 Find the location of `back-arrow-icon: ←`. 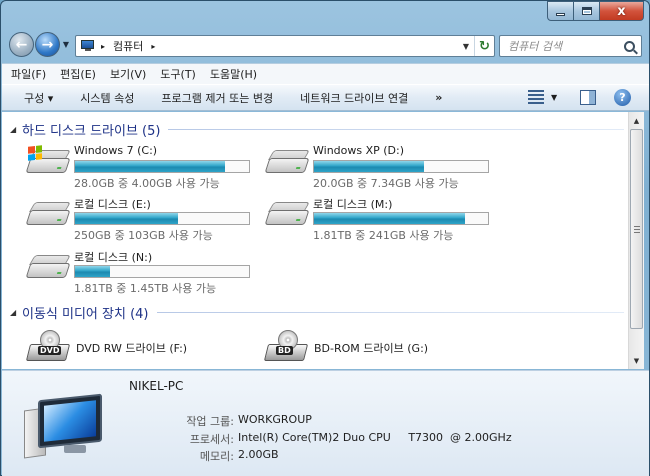

back-arrow-icon: ← is located at coordinates (21, 44).